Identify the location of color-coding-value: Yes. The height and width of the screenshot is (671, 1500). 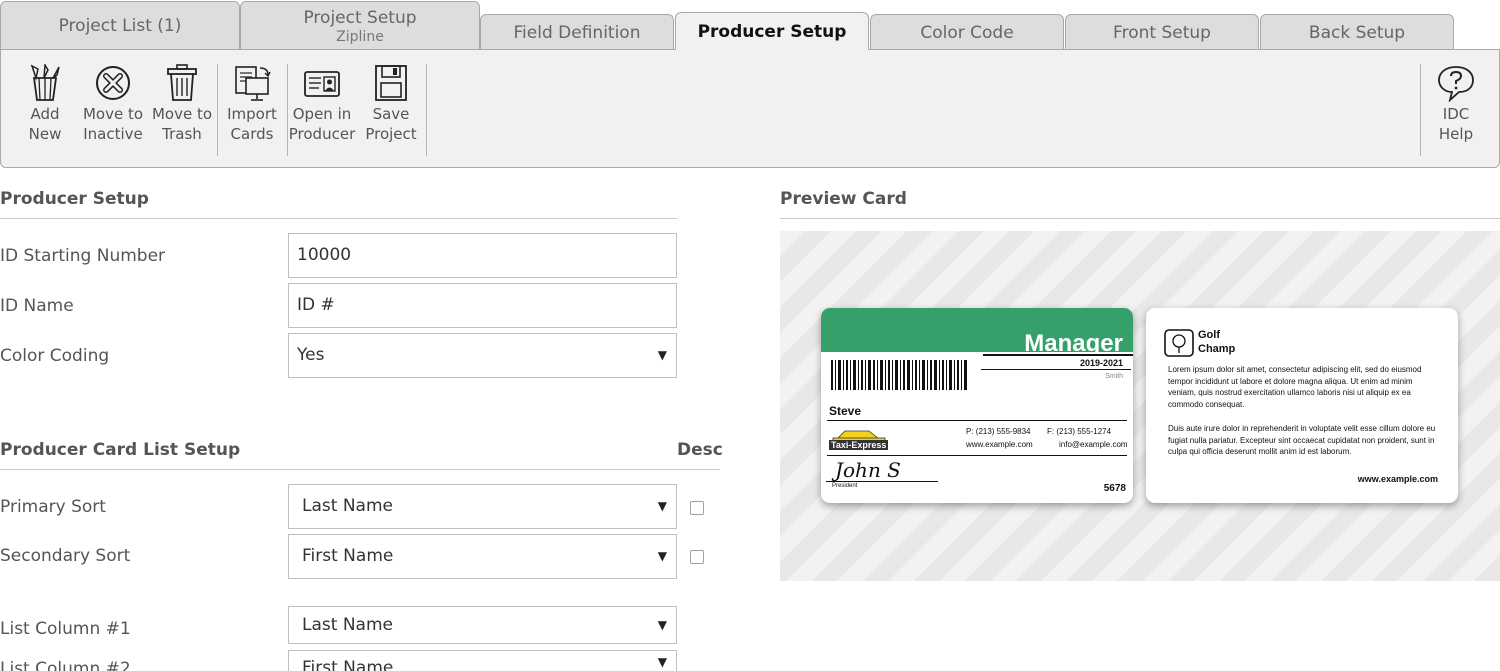
(311, 355).